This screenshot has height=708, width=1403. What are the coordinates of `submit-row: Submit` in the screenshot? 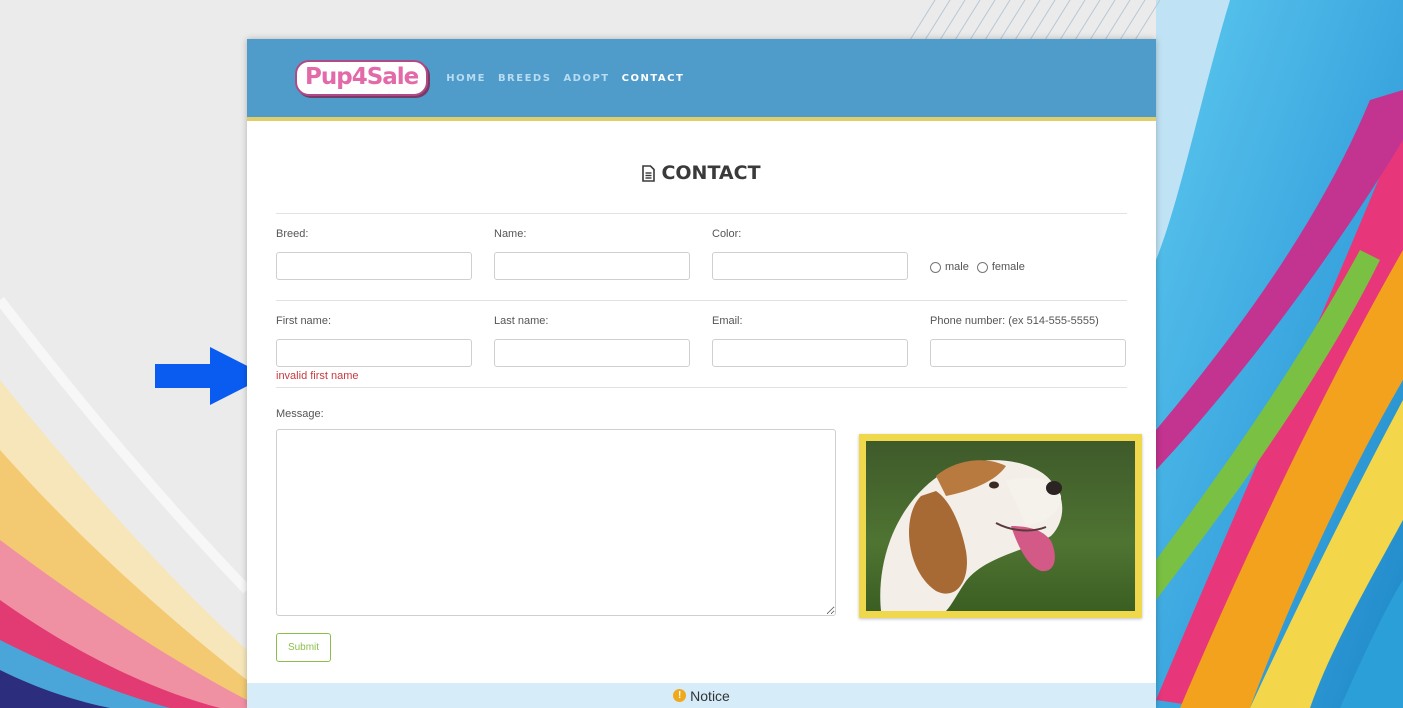 It's located at (701, 647).